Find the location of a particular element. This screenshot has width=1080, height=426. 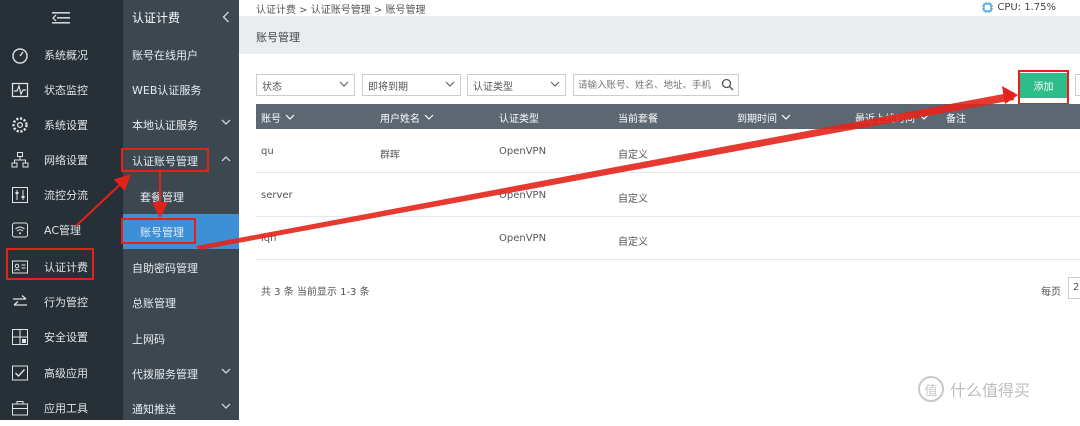

subnav-item-label: 通知推送 is located at coordinates (154, 409).